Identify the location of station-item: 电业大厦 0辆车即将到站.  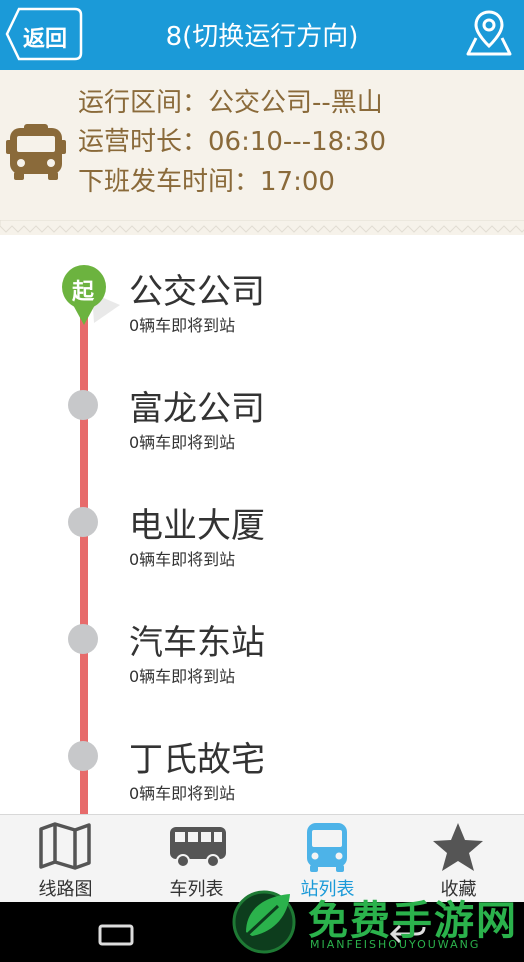
(262, 528).